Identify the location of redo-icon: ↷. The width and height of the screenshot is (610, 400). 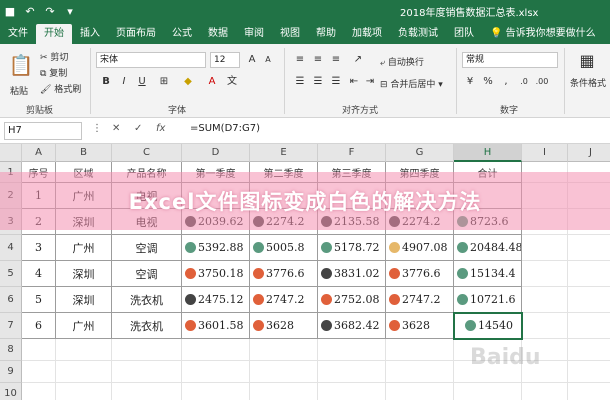
(50, 11).